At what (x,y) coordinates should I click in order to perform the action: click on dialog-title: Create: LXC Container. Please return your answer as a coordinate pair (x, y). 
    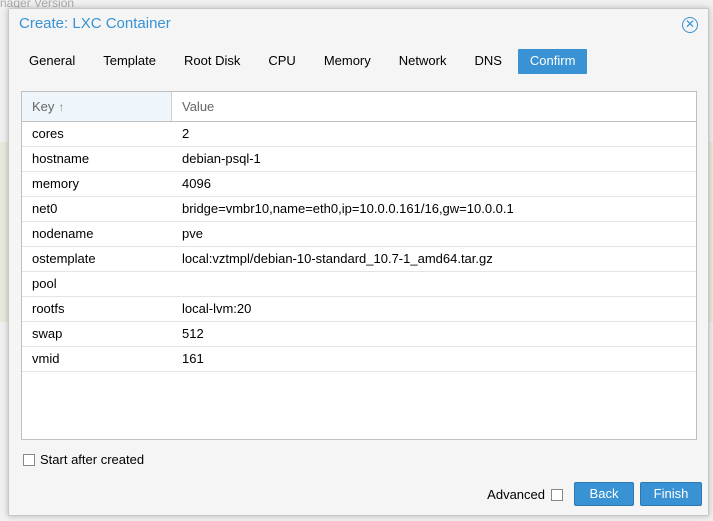
    Looking at the image, I should click on (95, 23).